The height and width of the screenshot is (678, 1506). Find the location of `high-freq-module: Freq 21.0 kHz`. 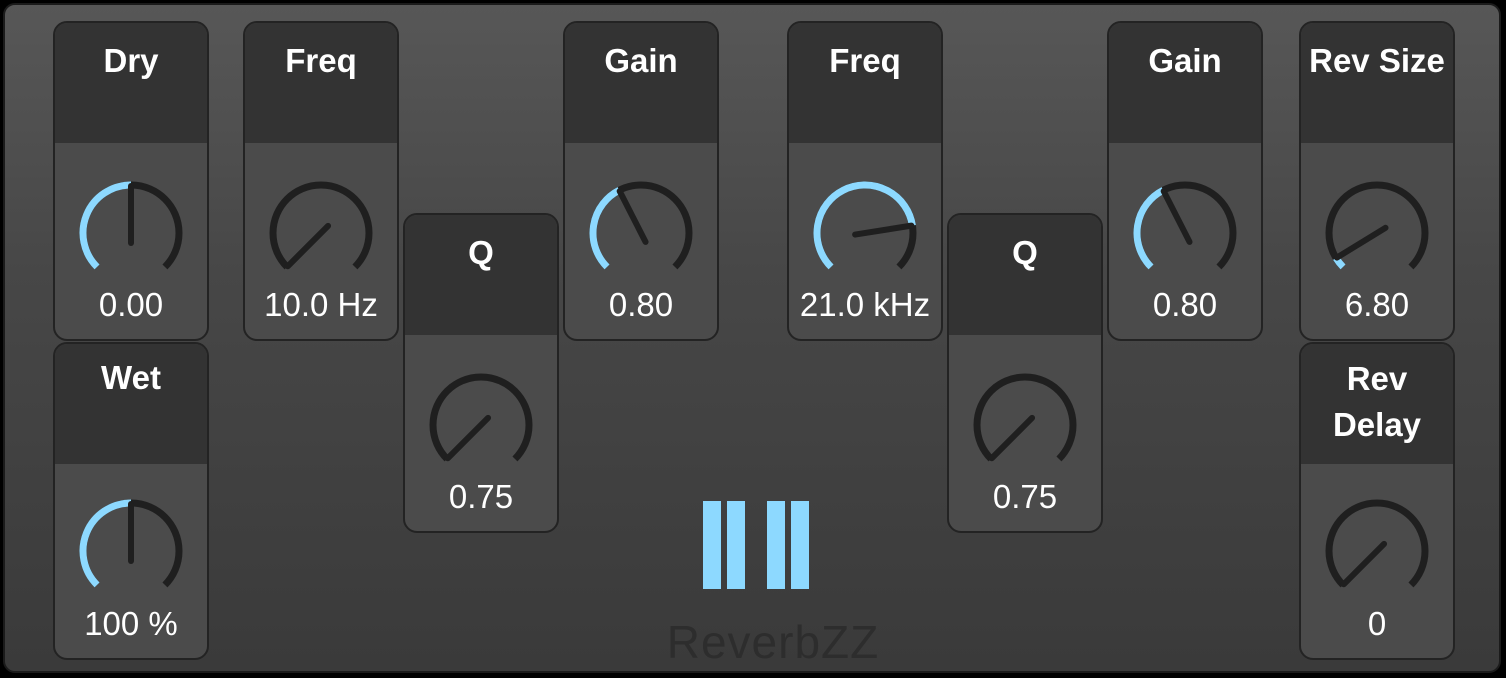

high-freq-module: Freq 21.0 kHz is located at coordinates (865, 181).